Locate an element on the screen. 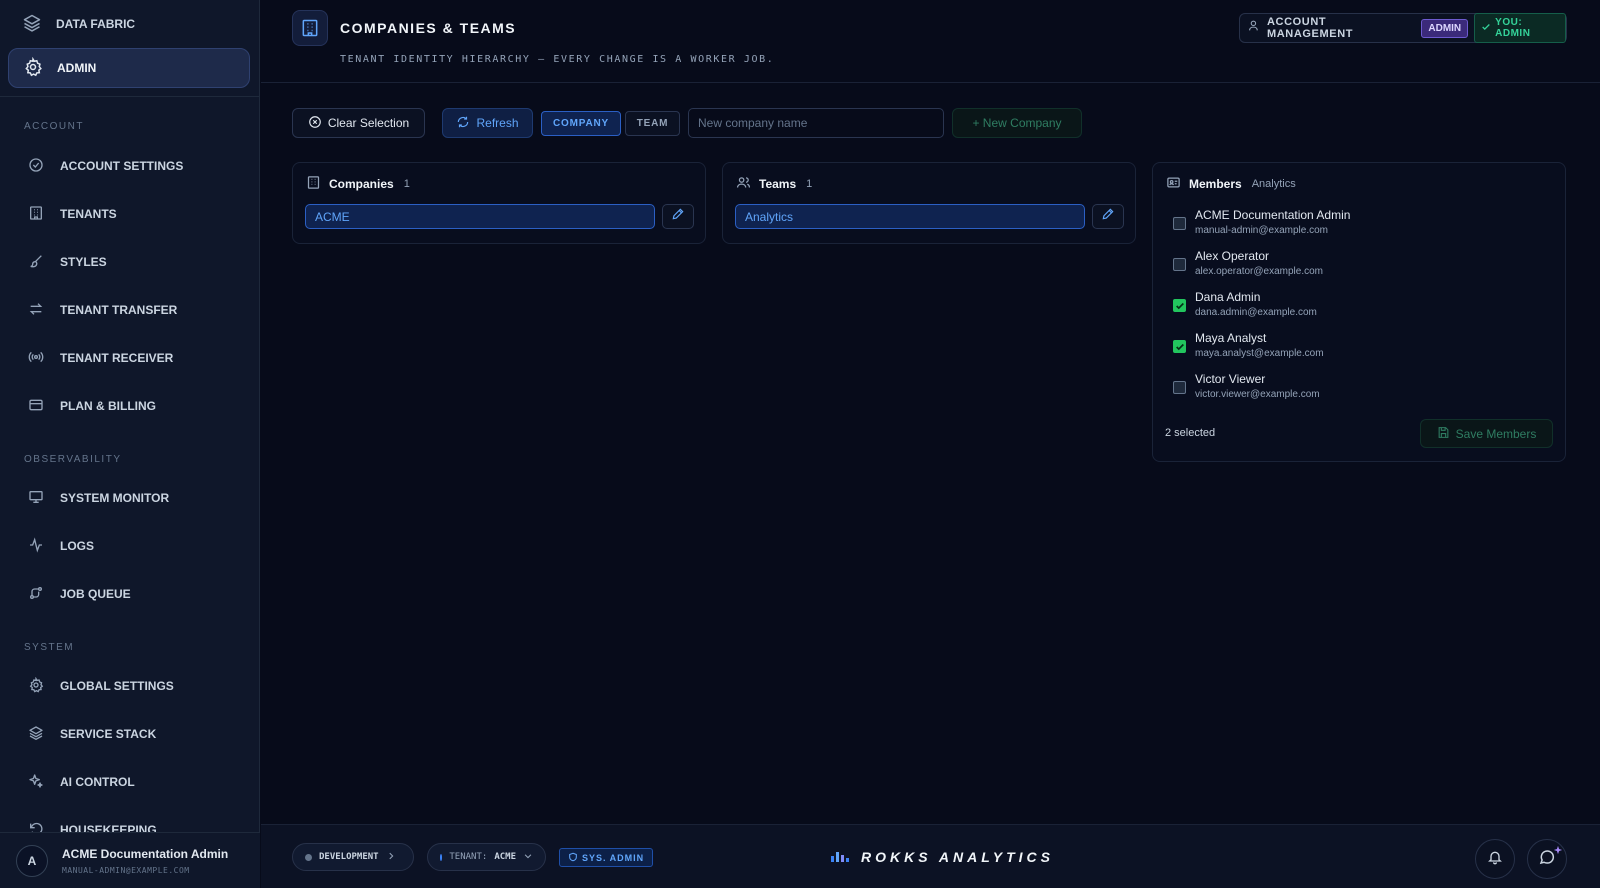 The width and height of the screenshot is (1600, 888). sidebar-item-service-stack: SERVICE STACK is located at coordinates (130, 734).